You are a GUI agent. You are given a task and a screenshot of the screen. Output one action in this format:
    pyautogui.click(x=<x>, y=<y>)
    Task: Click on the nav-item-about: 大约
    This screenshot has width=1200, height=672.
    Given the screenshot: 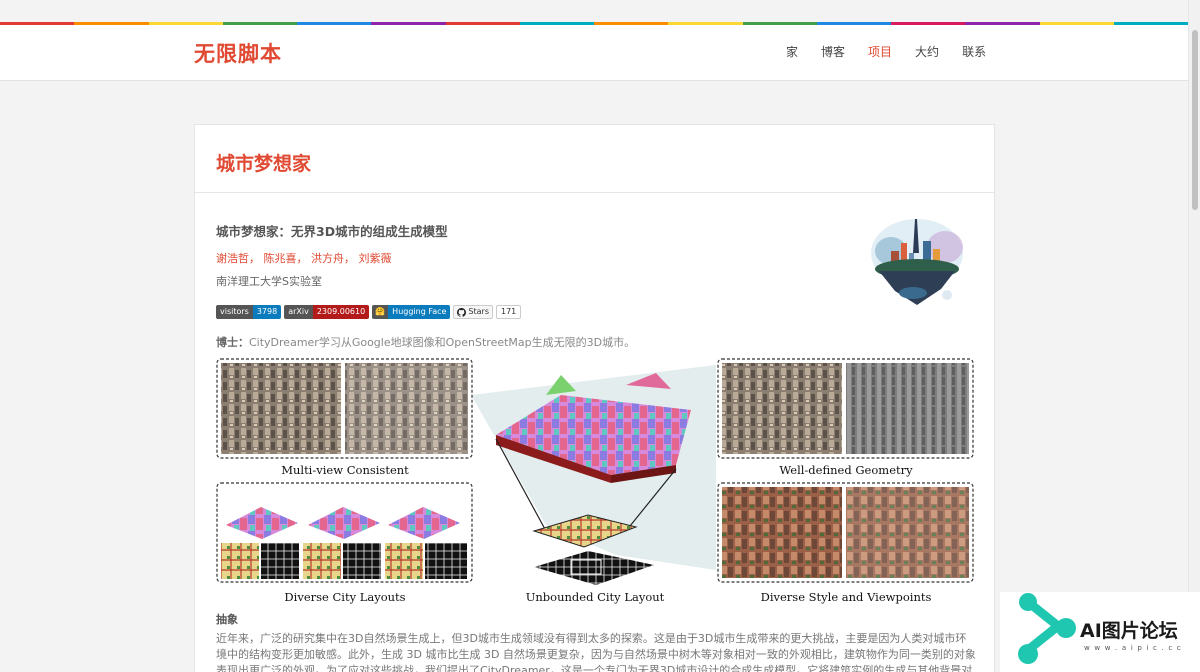 What is the action you would take?
    pyautogui.click(x=927, y=51)
    